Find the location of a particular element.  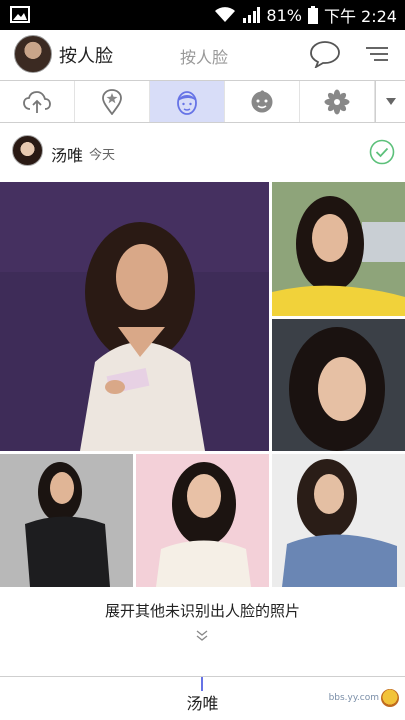

scroll-indicator is located at coordinates (202, 684).